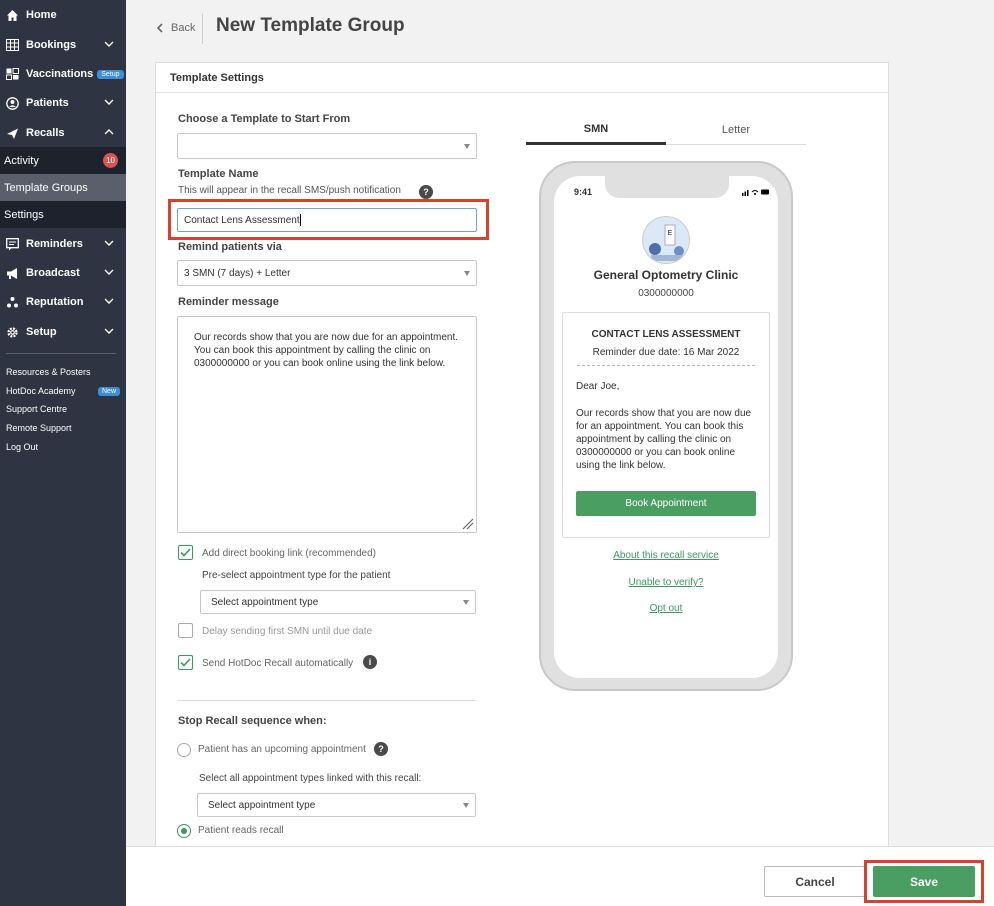  I want to click on remind-via-select: 3 SMN (7 days) + Letter, so click(327, 273).